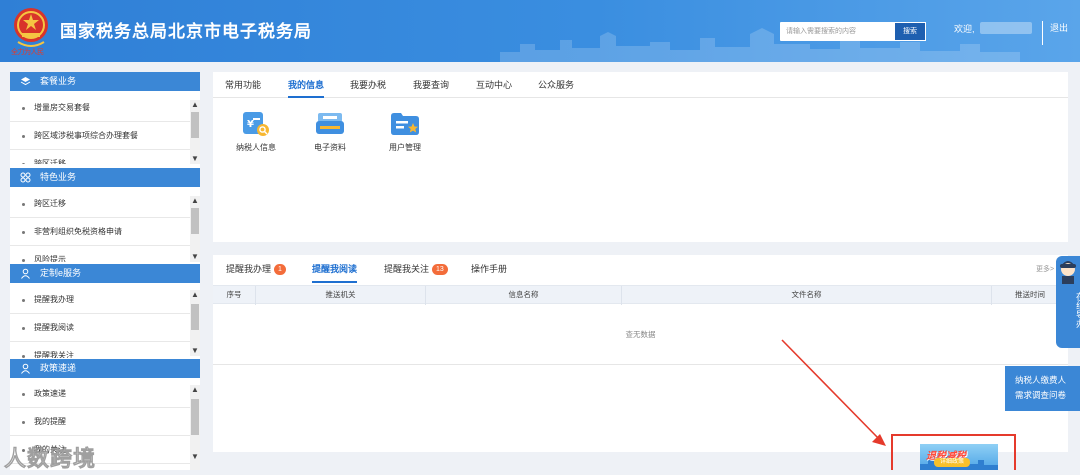  What do you see at coordinates (440, 269) in the screenshot?
I see `count-badge: 13` at bounding box center [440, 269].